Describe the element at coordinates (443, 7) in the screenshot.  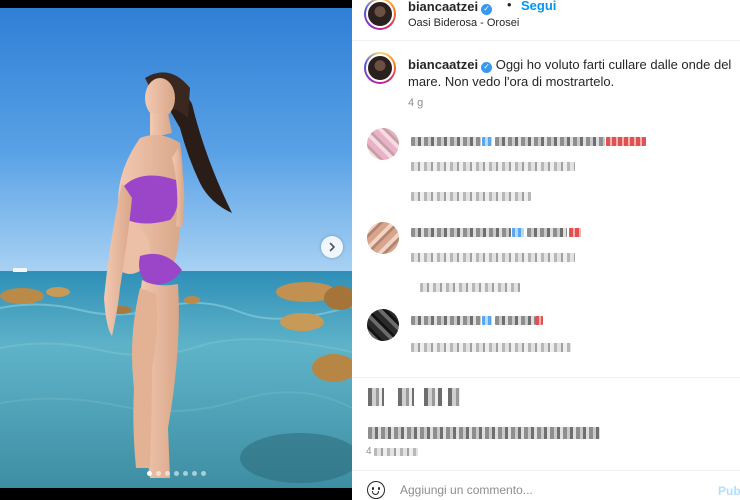
I see `author-username: biancaatzei` at that location.